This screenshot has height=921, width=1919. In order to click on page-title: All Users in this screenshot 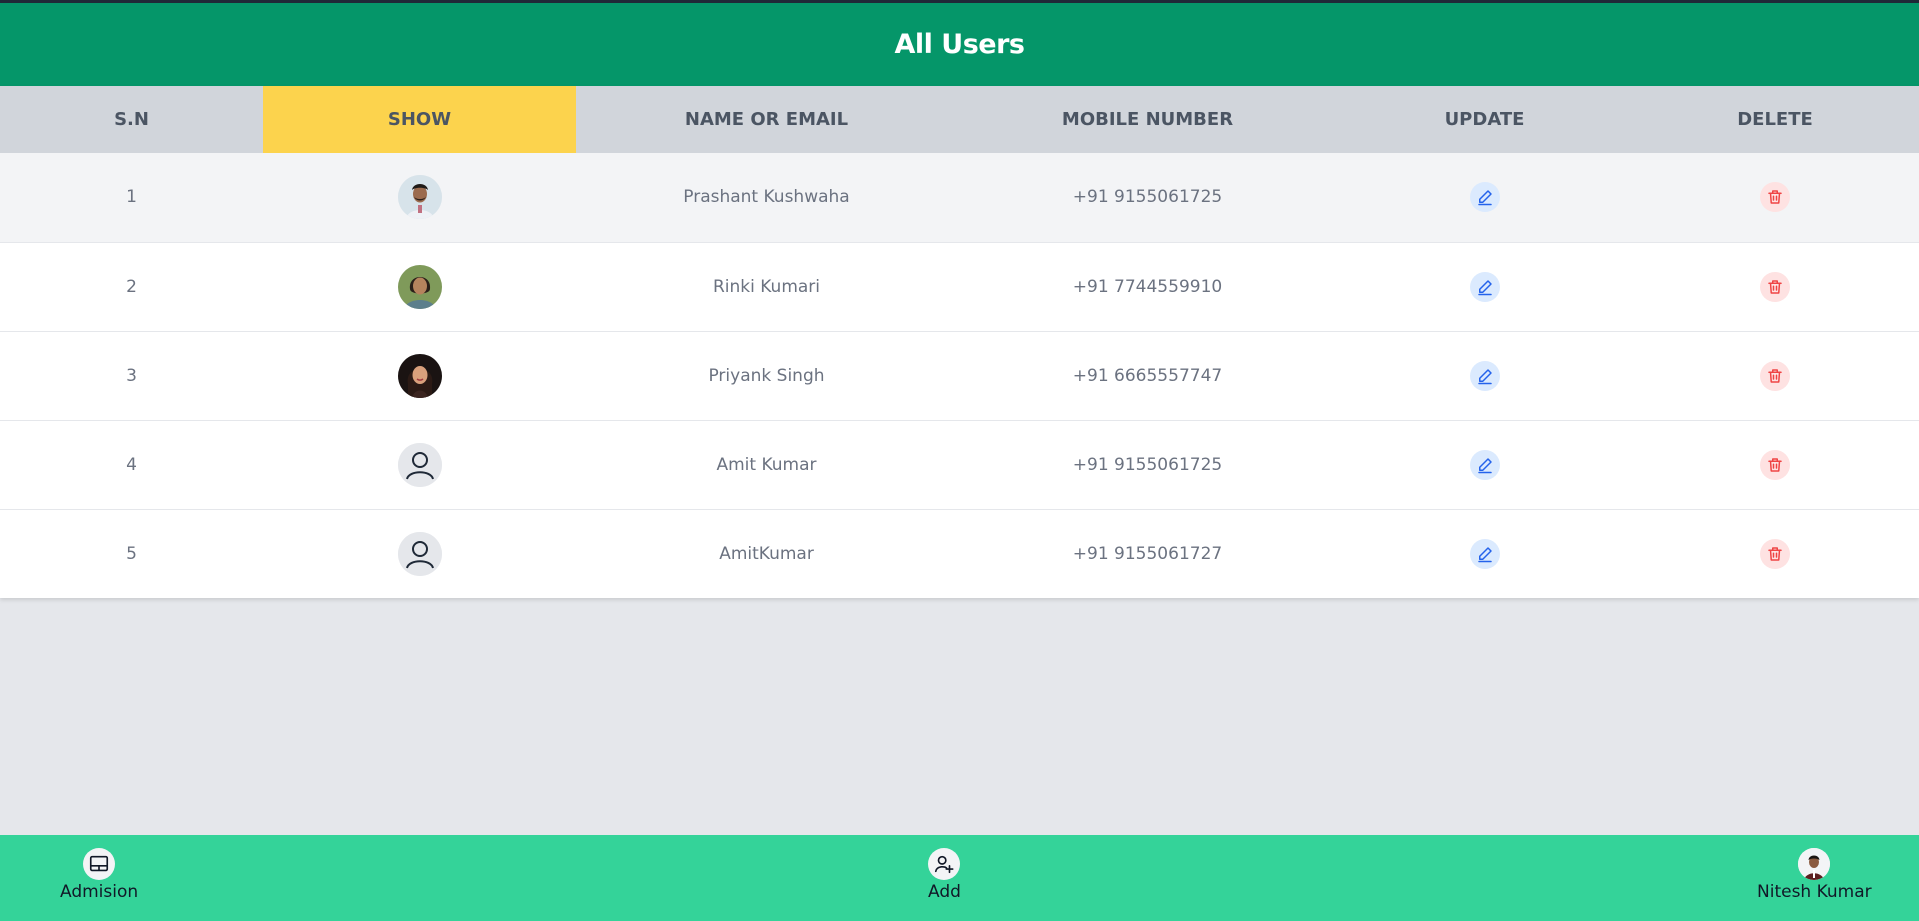, I will do `click(960, 44)`.